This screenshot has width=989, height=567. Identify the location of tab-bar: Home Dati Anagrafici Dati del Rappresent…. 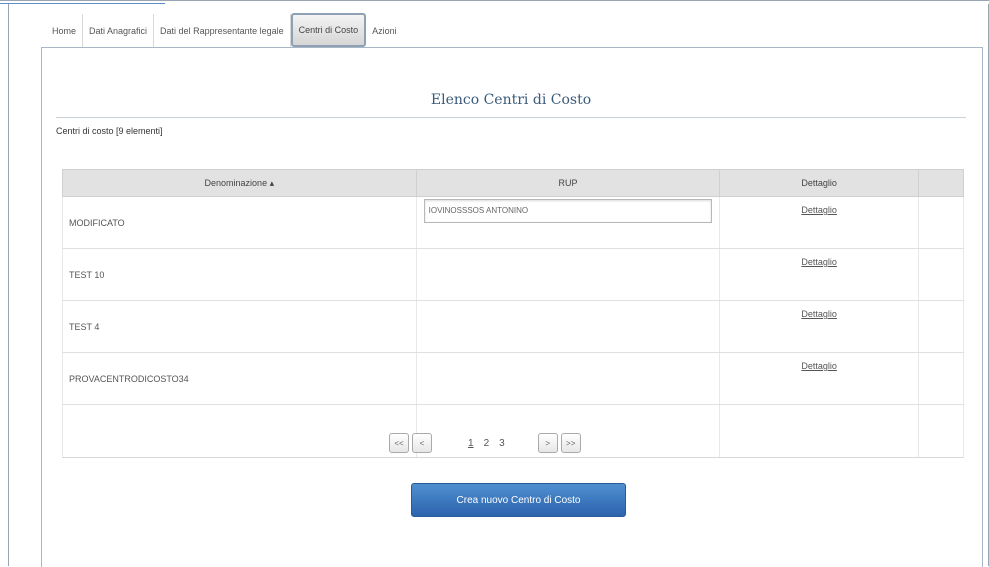
(224, 30).